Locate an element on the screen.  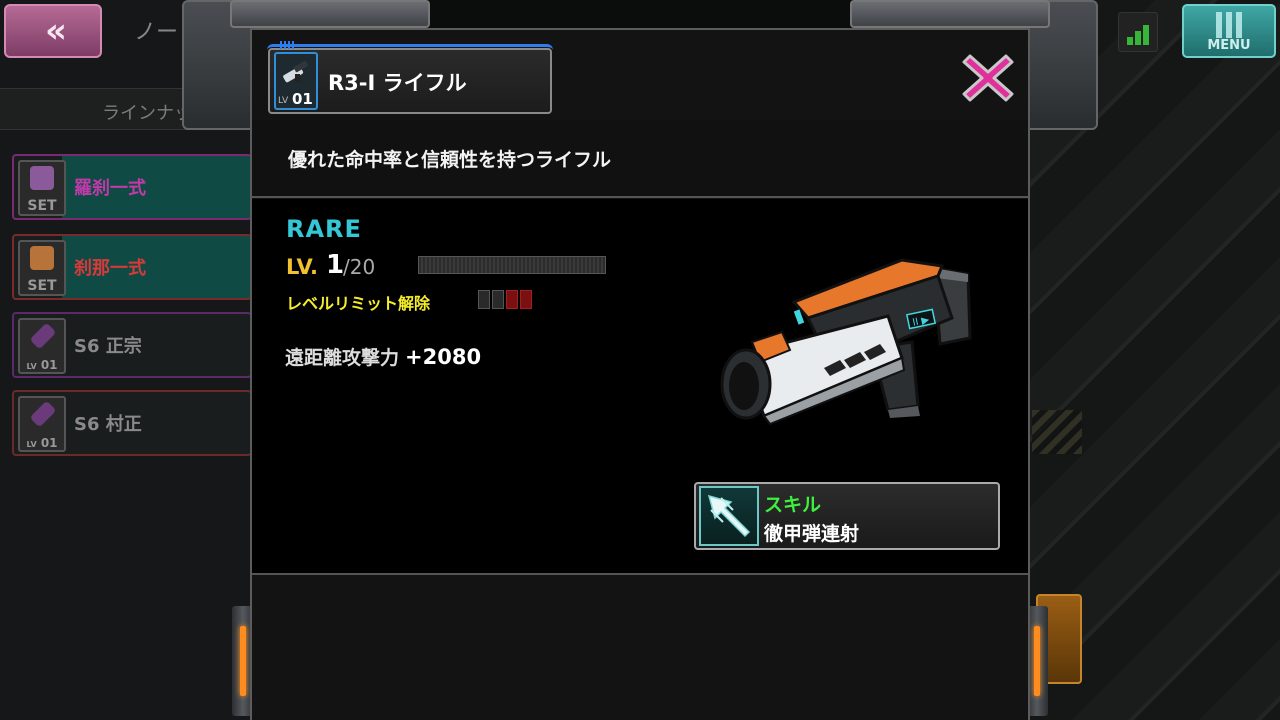
skill-icon-box is located at coordinates (729, 516).